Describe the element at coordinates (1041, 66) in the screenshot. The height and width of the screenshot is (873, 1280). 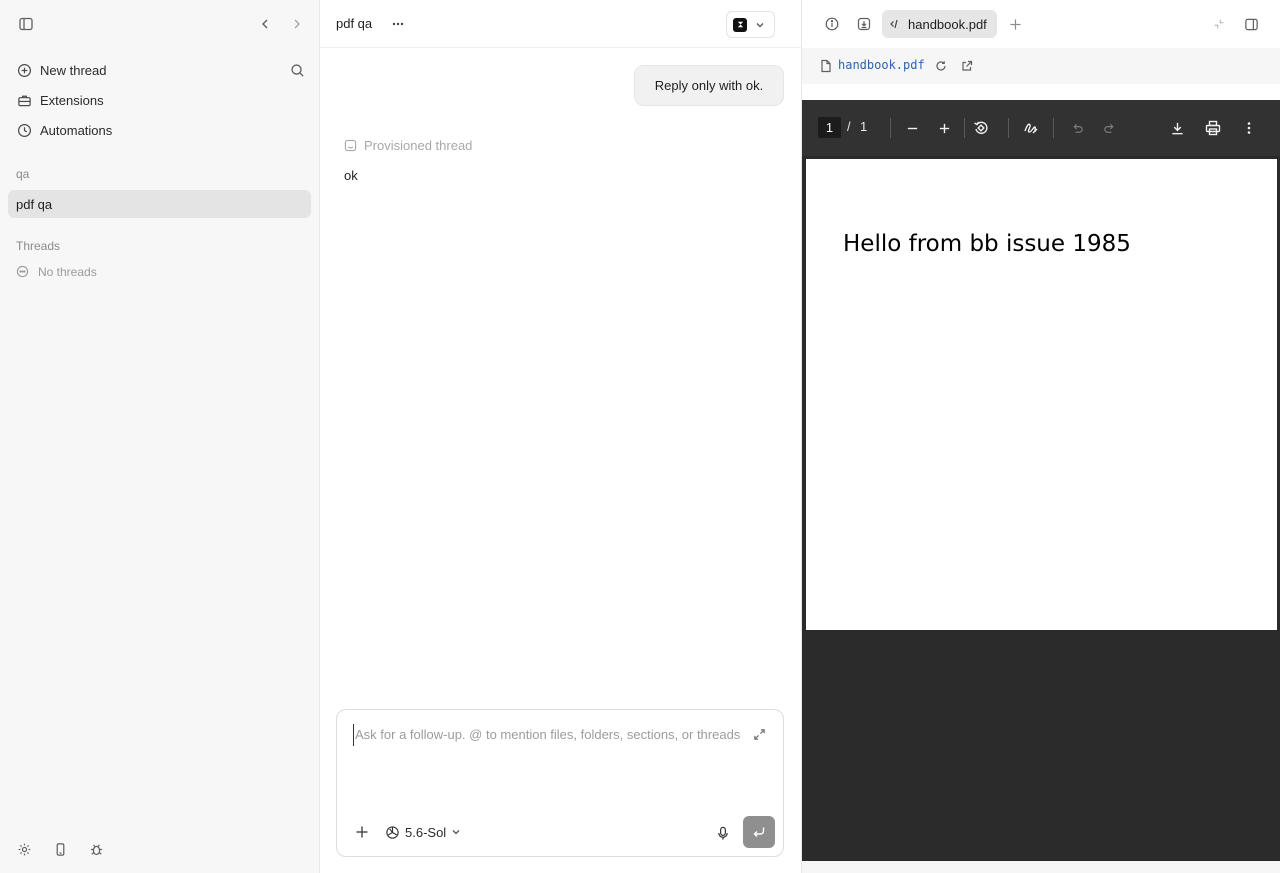
I see `address-bar: handbook.pdf` at that location.